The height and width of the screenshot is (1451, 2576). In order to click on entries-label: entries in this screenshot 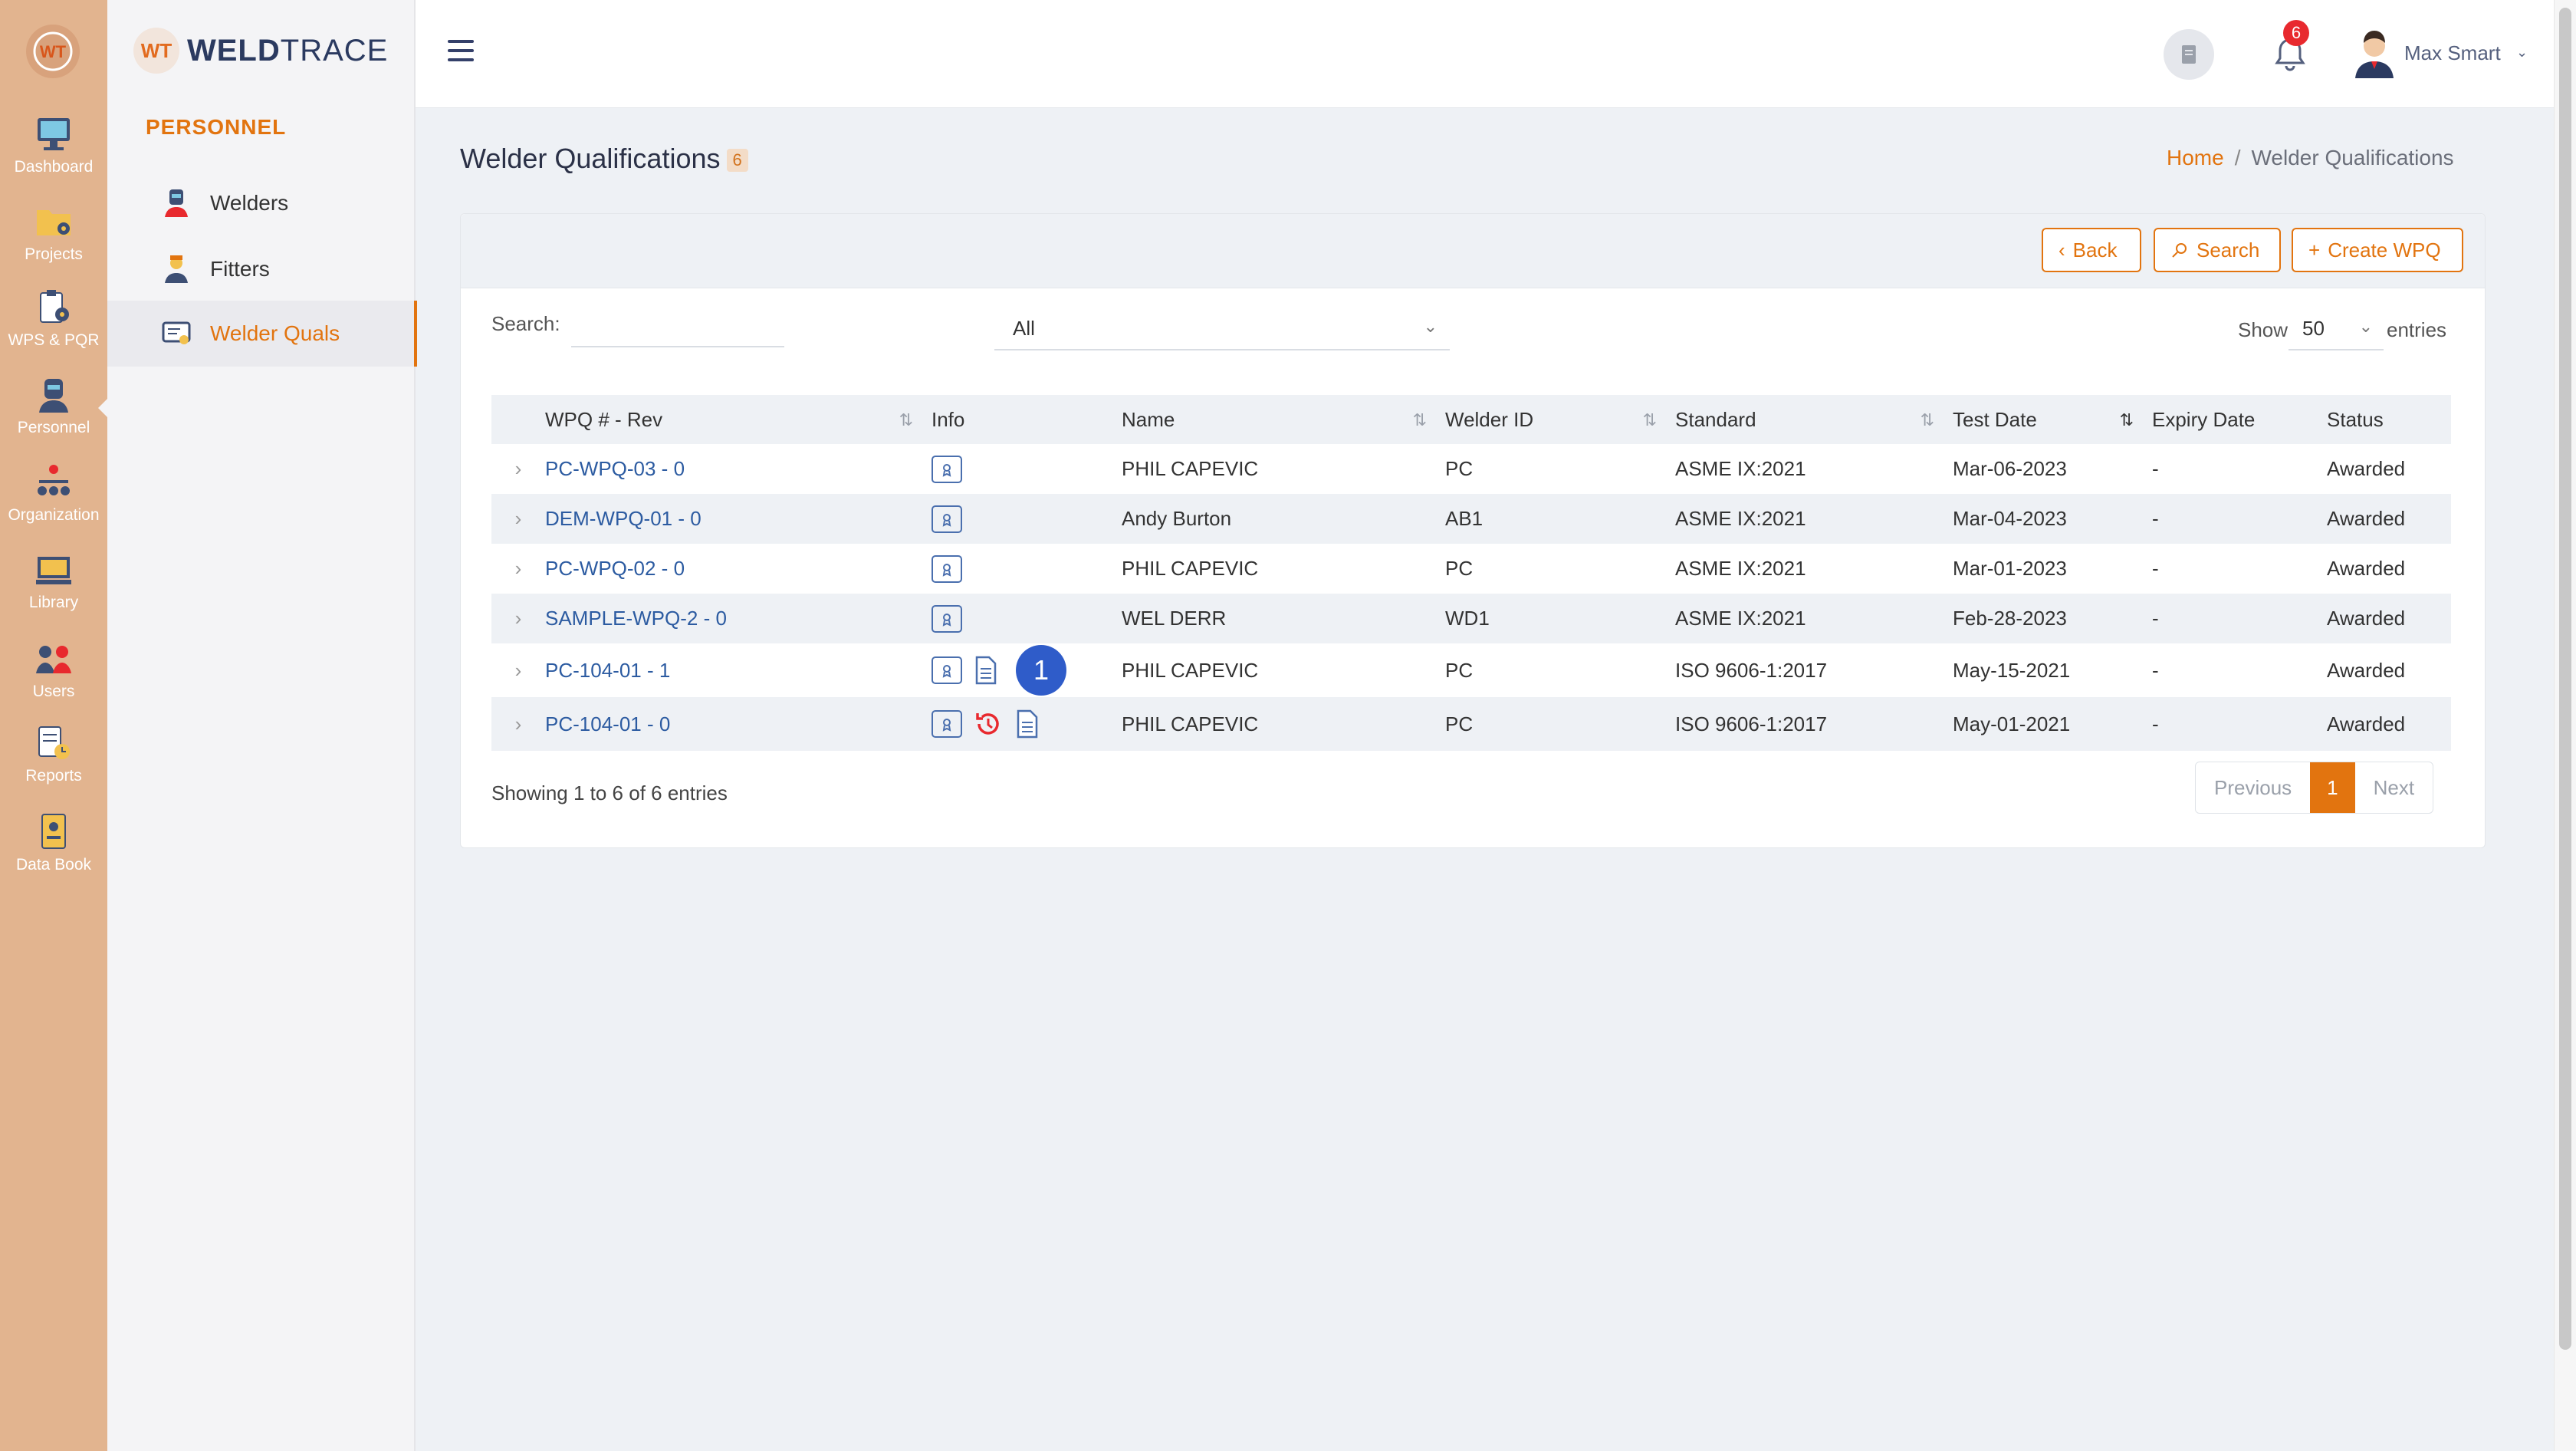, I will do `click(2417, 329)`.